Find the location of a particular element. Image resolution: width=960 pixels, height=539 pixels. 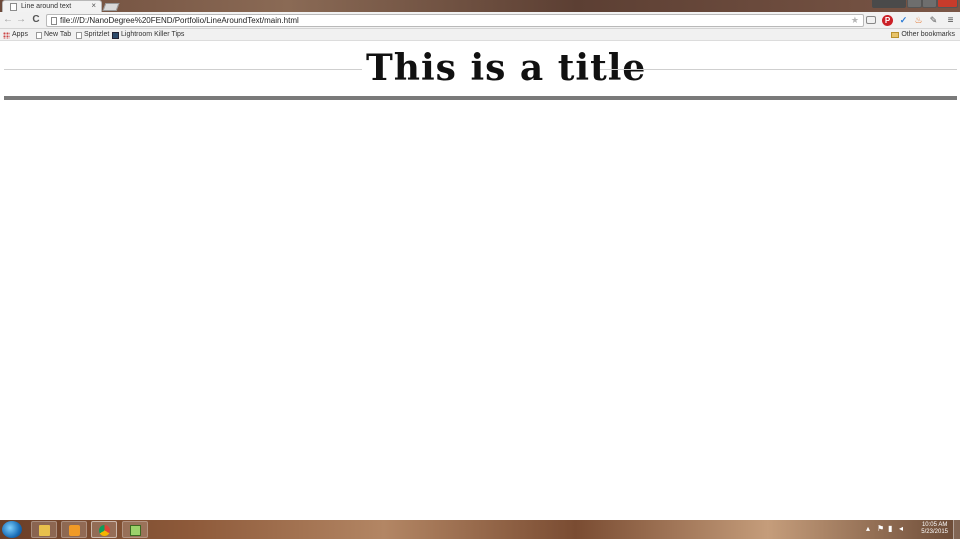

file-explorer-icon is located at coordinates (44, 530).